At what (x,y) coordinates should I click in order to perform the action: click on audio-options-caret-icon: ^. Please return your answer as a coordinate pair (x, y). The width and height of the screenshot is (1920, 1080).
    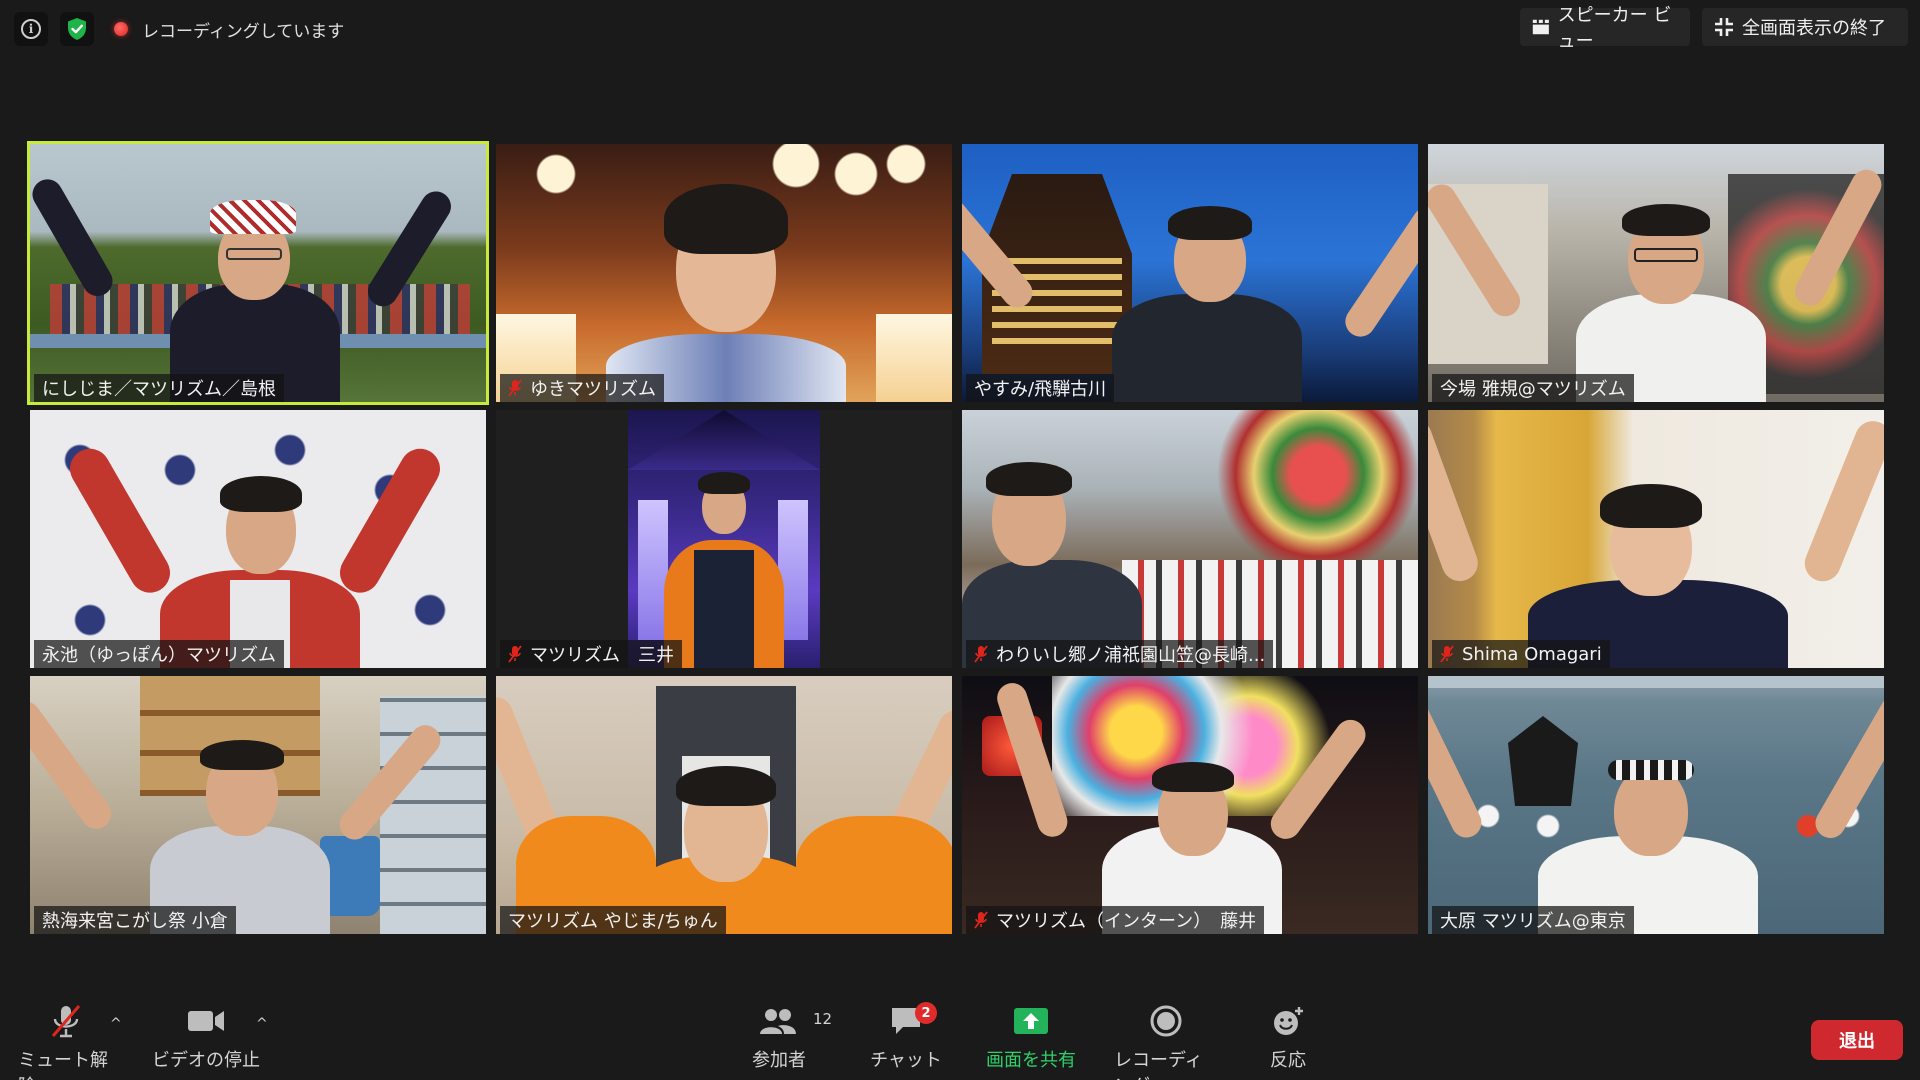
    Looking at the image, I should click on (116, 1024).